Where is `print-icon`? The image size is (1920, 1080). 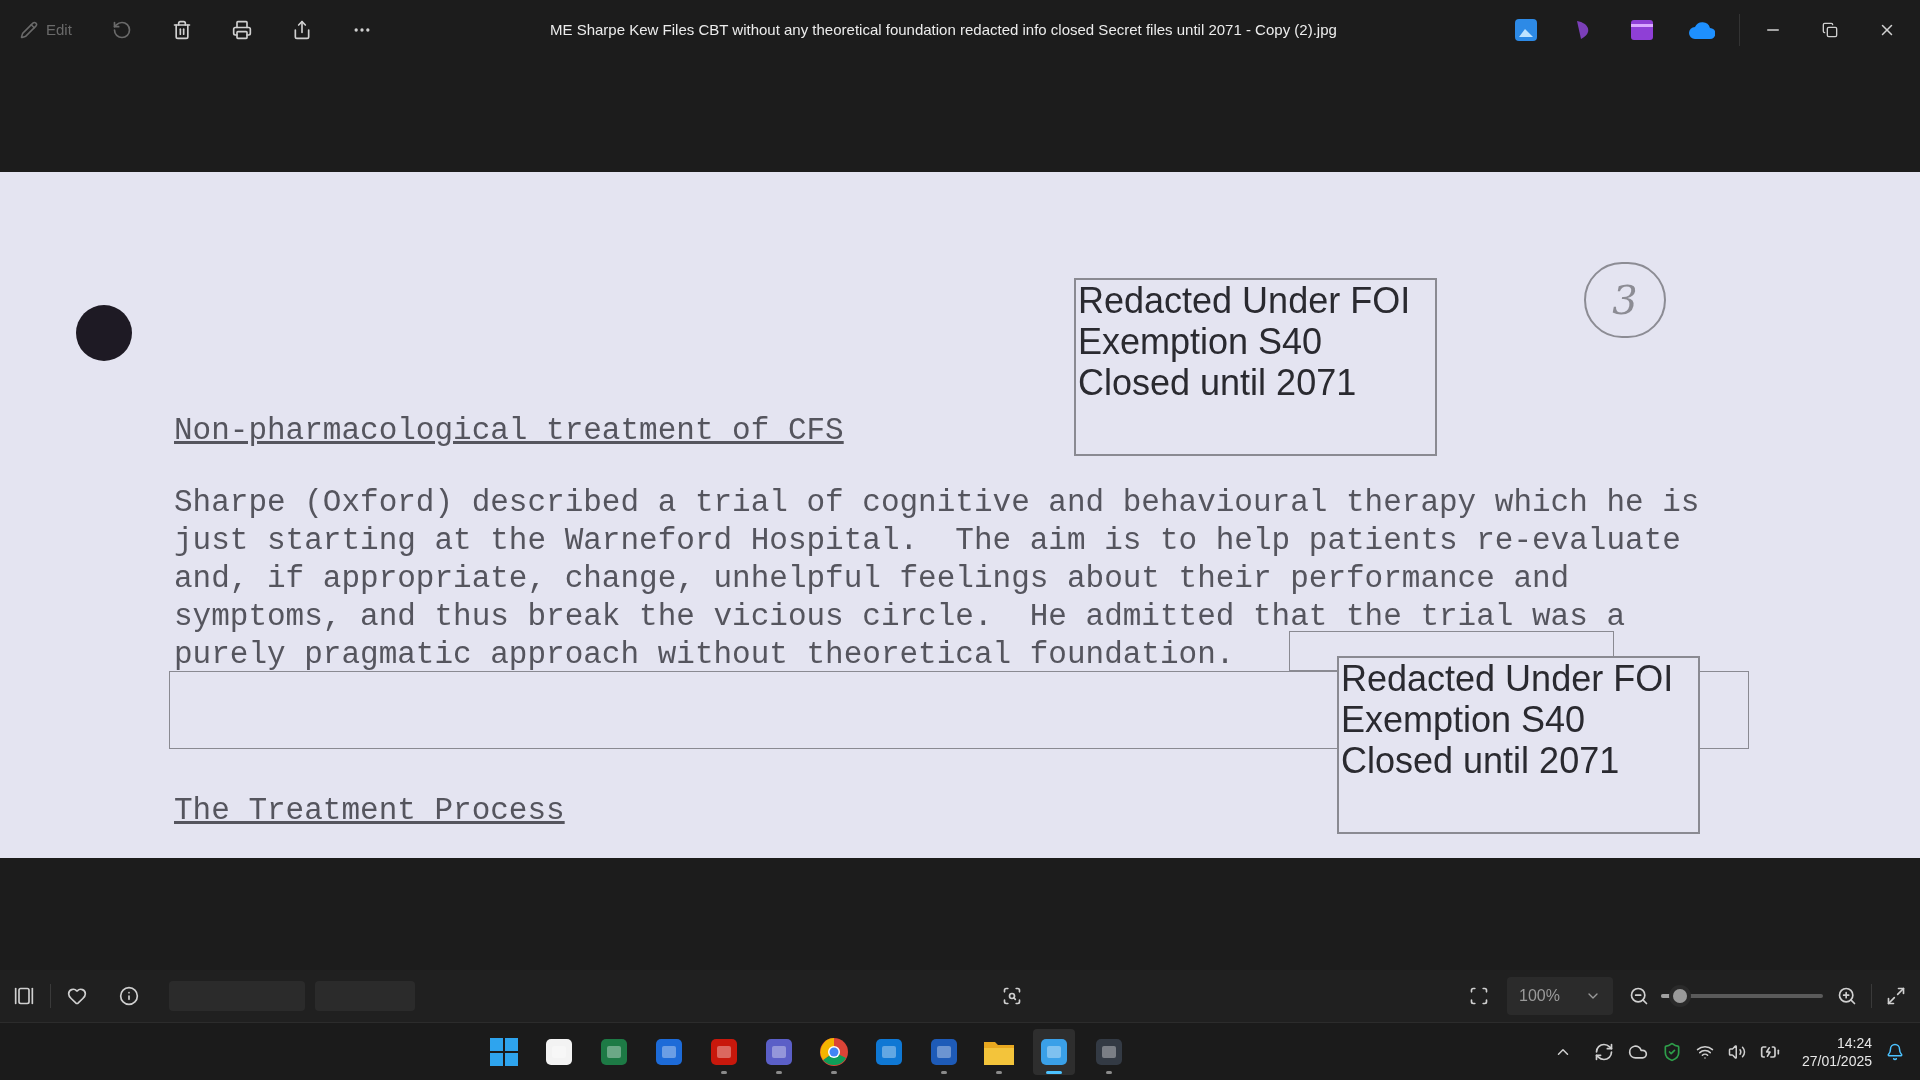 print-icon is located at coordinates (241, 30).